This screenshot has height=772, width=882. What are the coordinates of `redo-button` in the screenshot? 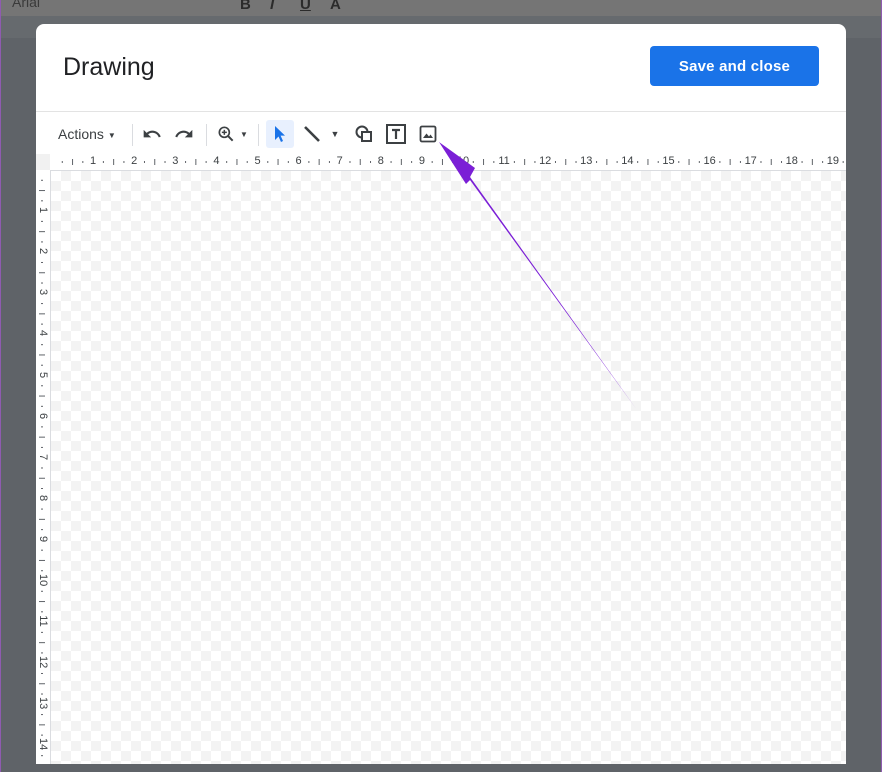 It's located at (184, 134).